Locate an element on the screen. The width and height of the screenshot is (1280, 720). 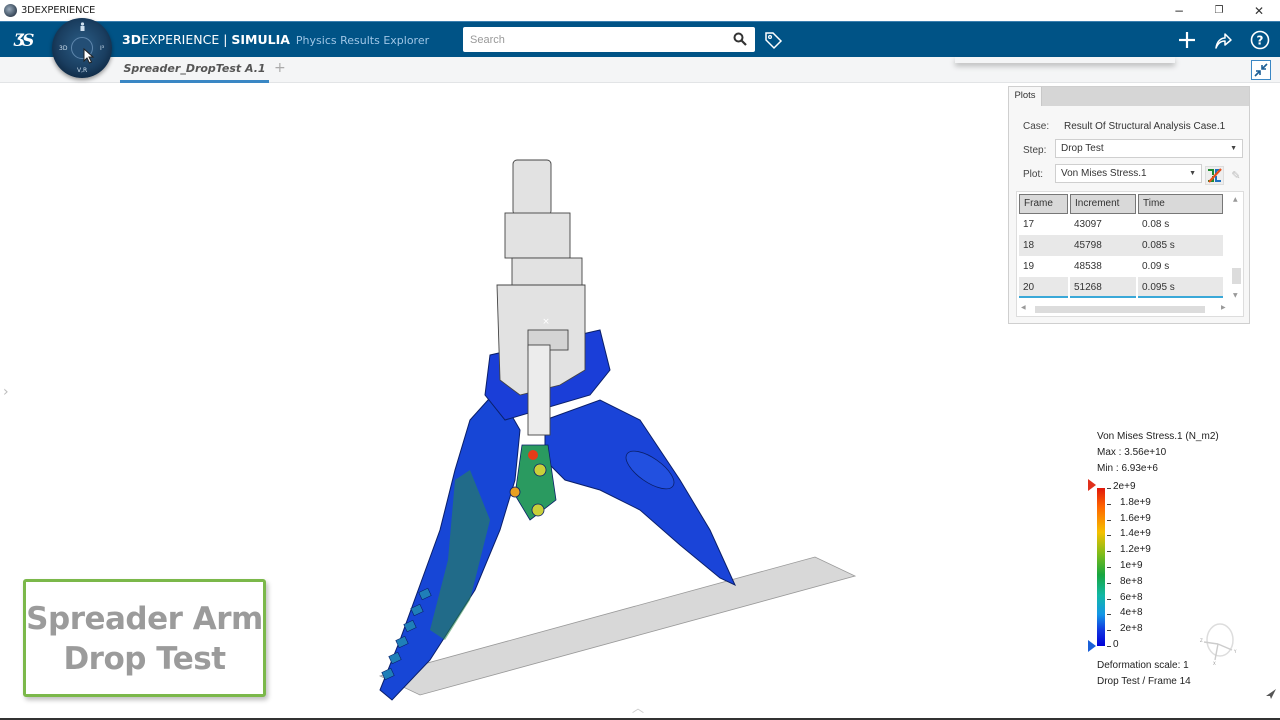
color-bar-tick-label: 2e+9 is located at coordinates (1124, 486).